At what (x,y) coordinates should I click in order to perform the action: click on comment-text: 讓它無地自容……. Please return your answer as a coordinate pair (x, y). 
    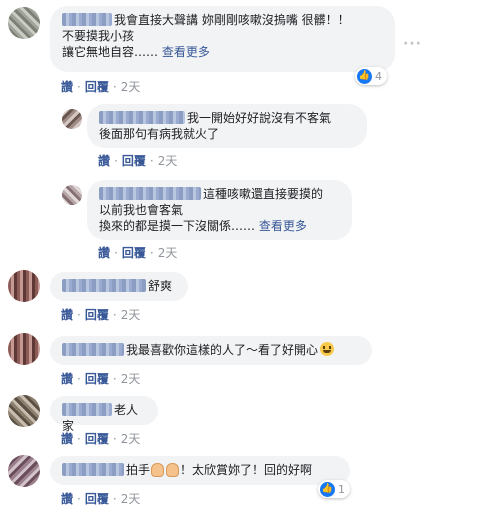
    Looking at the image, I should click on (110, 52).